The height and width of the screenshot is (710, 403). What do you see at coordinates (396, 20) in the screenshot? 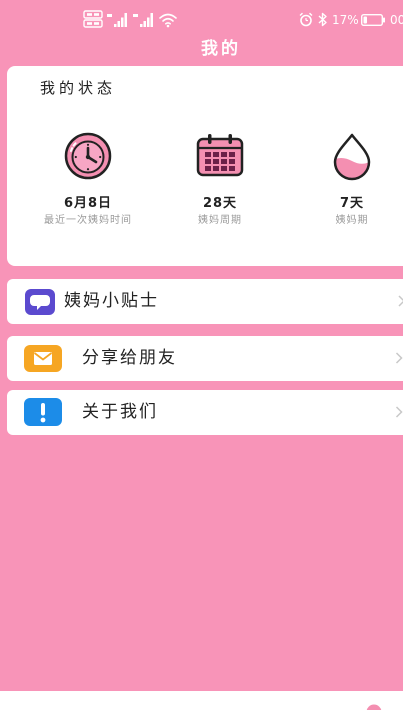
I see `clock-time: 00` at bounding box center [396, 20].